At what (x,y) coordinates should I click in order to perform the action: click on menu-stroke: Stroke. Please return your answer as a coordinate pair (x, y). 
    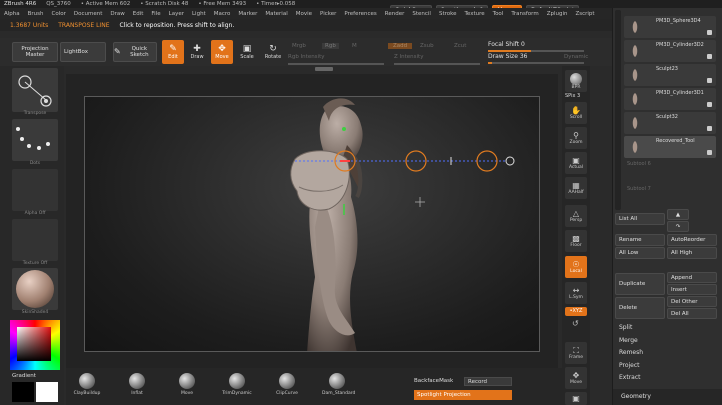
    Looking at the image, I should click on (448, 14).